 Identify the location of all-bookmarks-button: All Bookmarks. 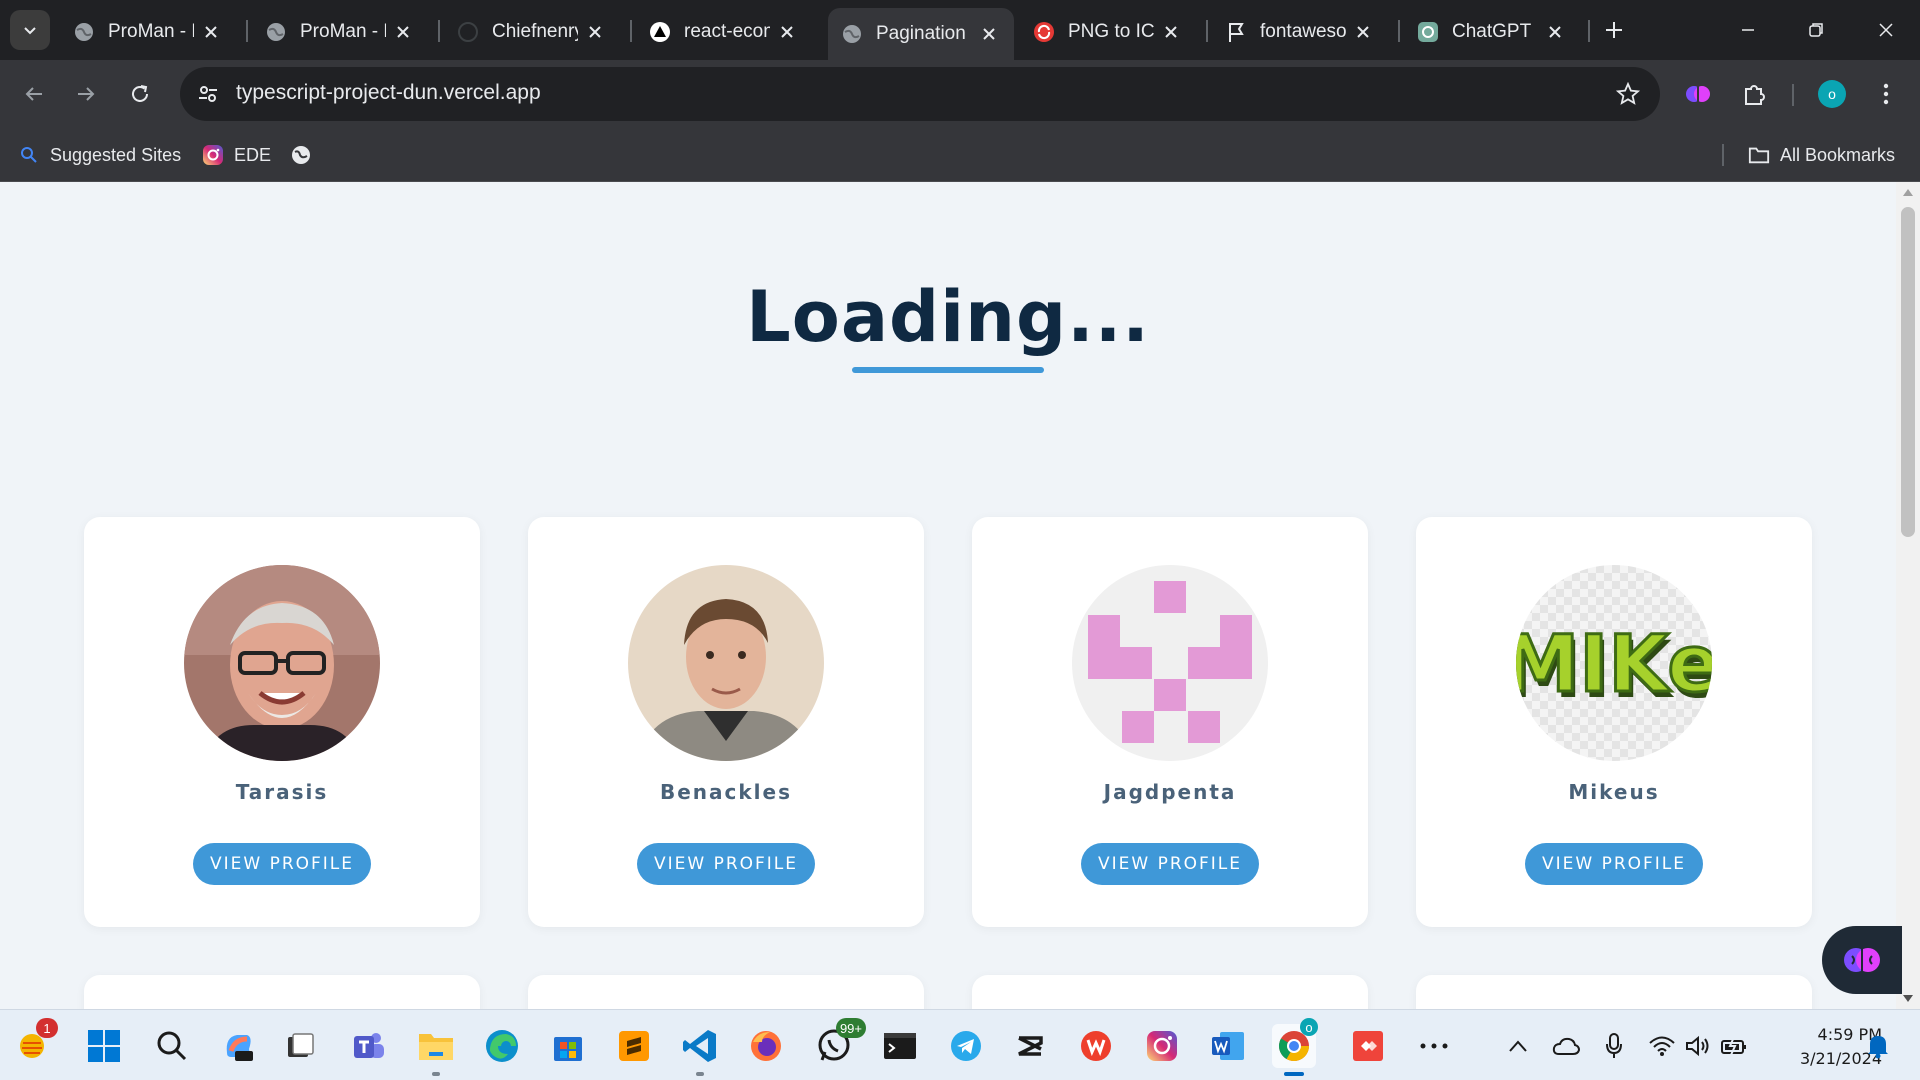
(1821, 155).